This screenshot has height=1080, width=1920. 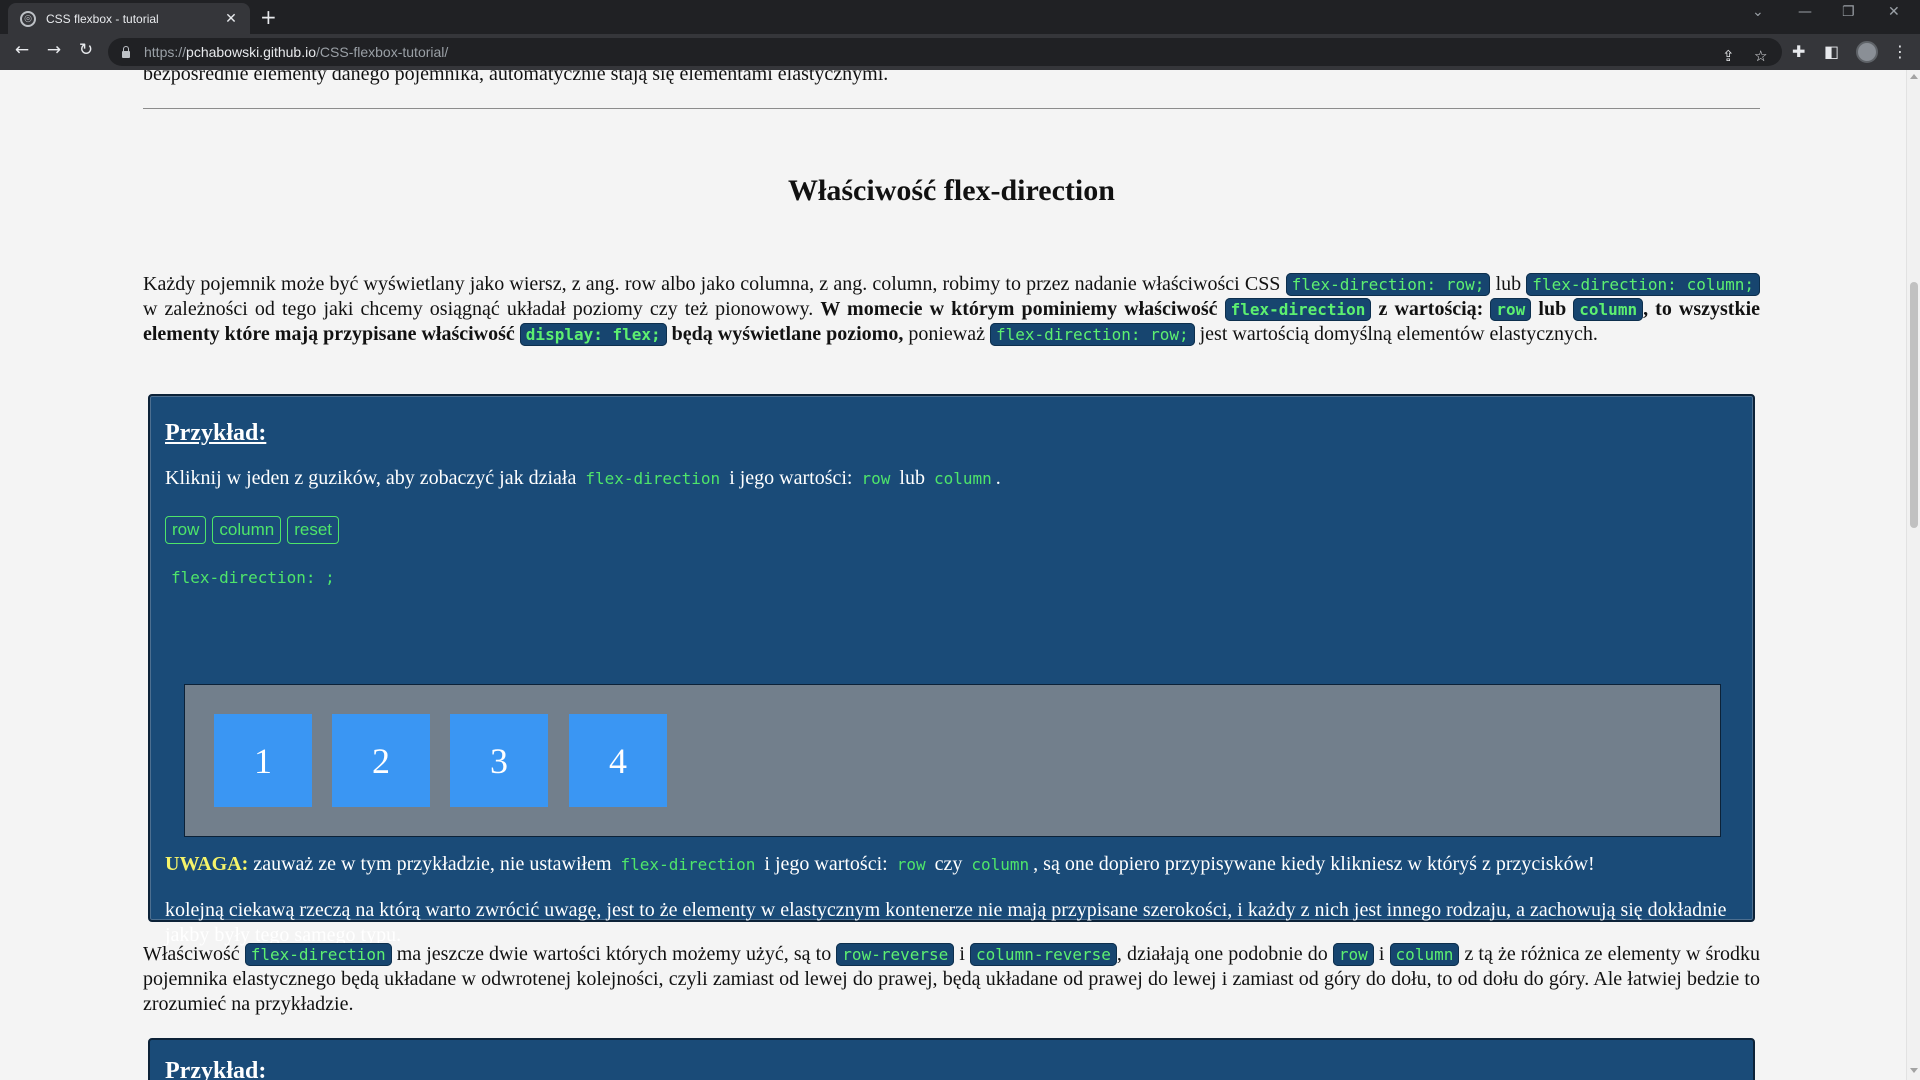 I want to click on code-row-reverse: row-reverse, so click(x=895, y=954).